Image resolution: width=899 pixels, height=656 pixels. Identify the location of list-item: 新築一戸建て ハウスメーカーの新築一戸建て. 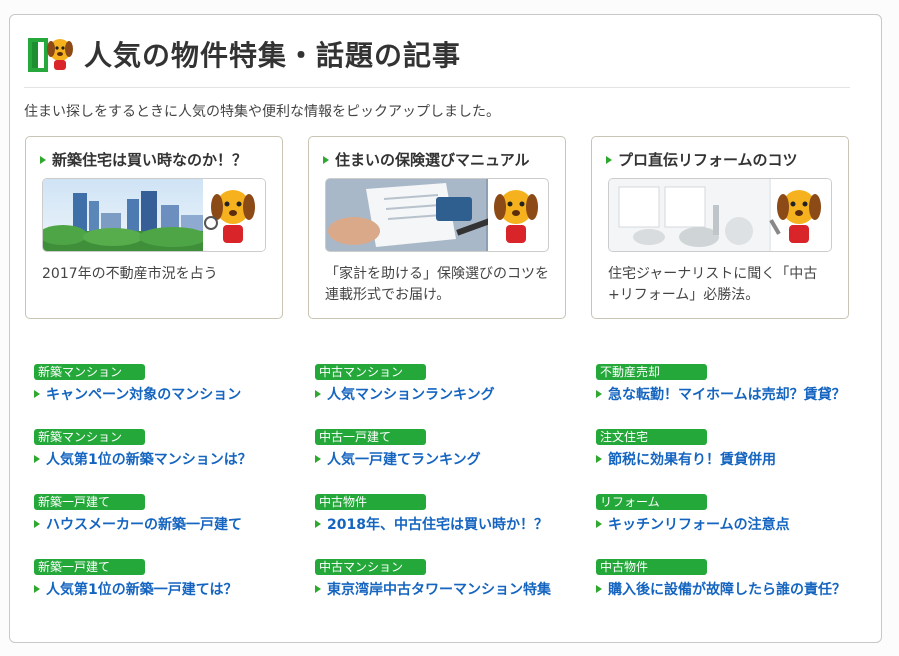
(174, 522).